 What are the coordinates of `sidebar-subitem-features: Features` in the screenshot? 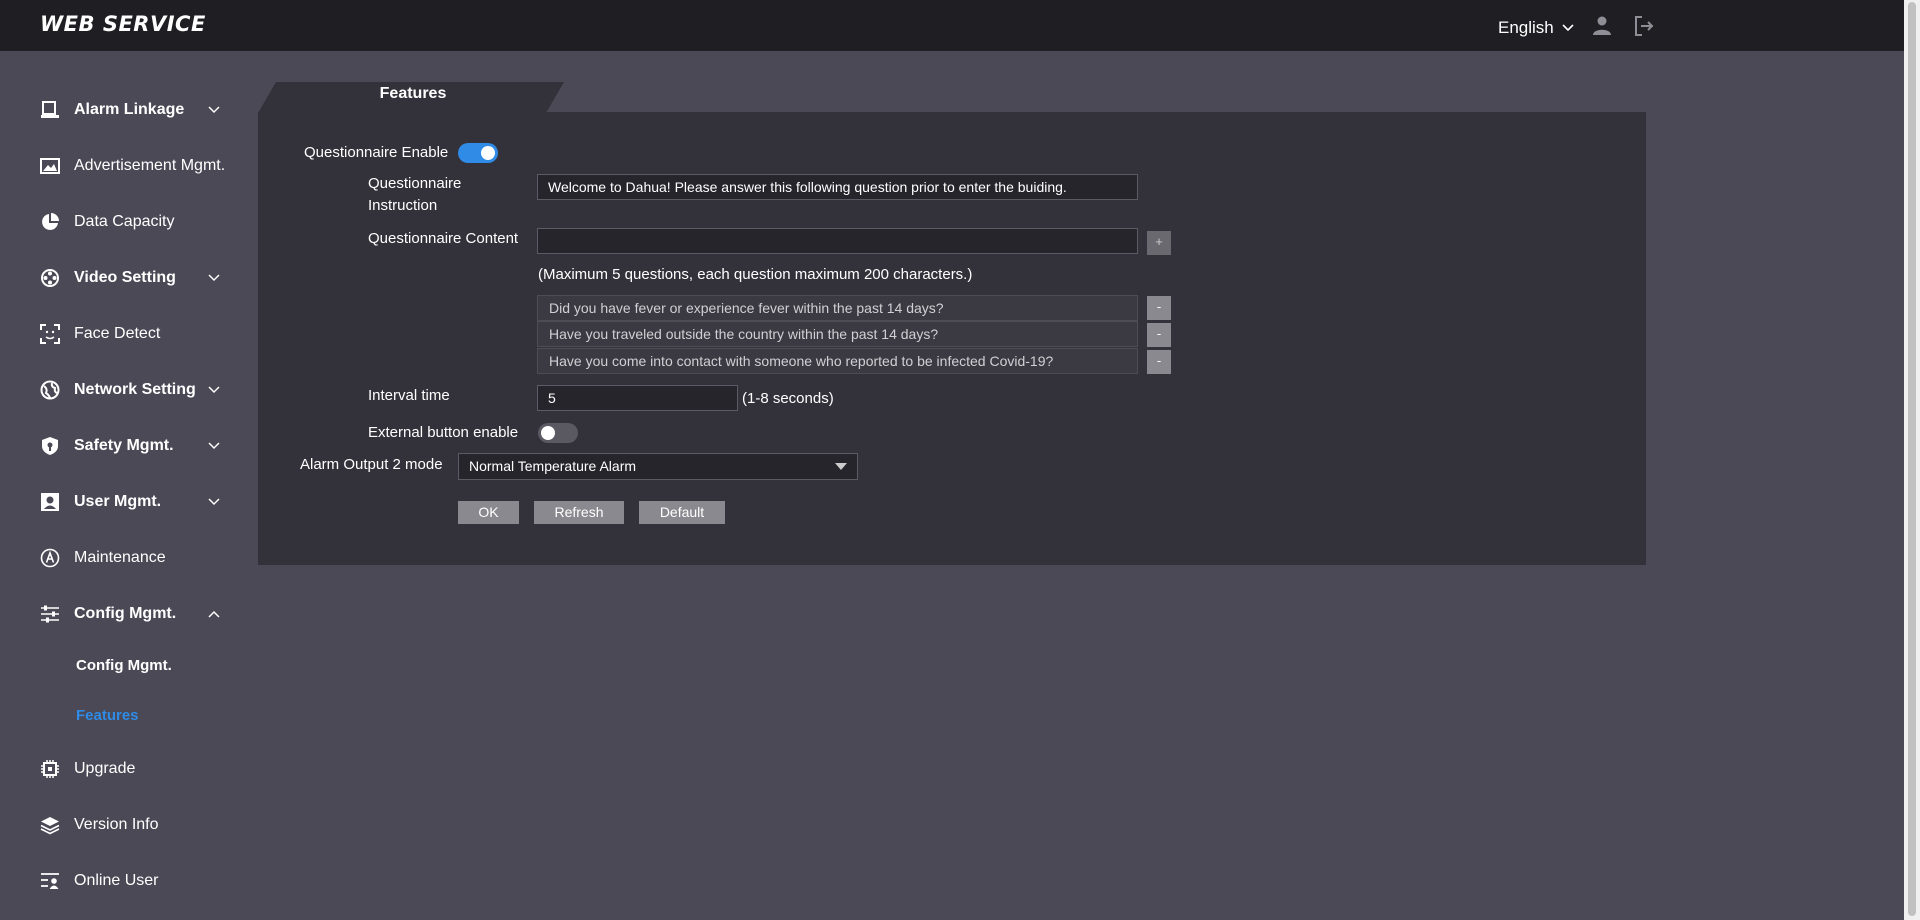 It's located at (107, 715).